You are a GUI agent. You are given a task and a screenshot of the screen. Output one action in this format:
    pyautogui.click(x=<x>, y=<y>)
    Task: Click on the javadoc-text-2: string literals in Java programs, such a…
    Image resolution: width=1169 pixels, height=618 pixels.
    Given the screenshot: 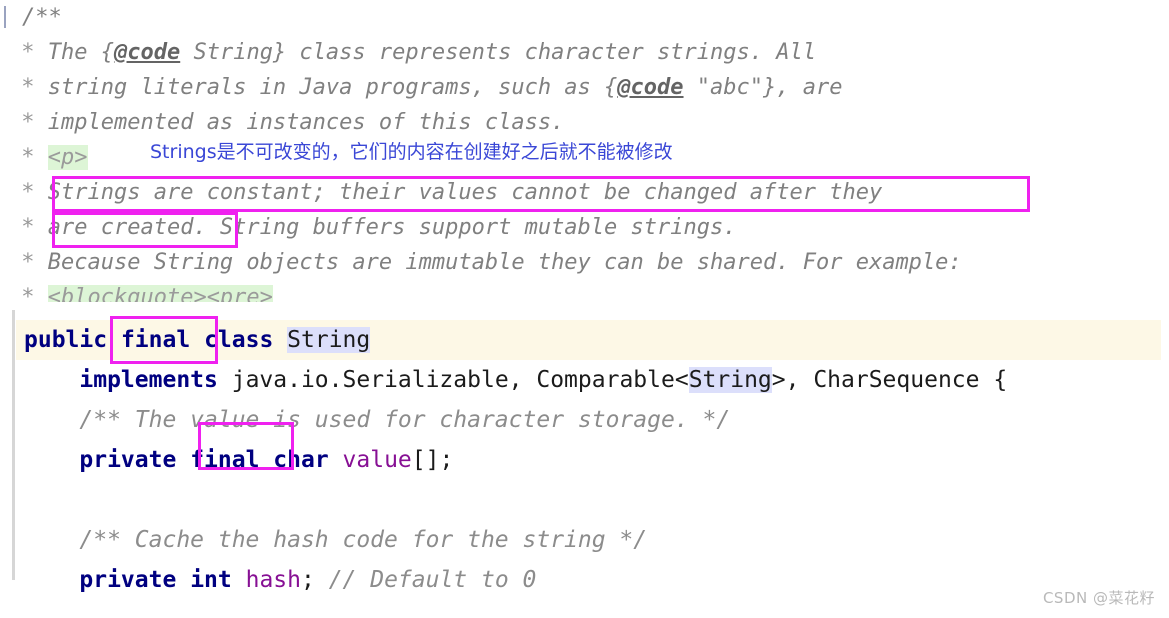 What is the action you would take?
    pyautogui.click(x=332, y=87)
    